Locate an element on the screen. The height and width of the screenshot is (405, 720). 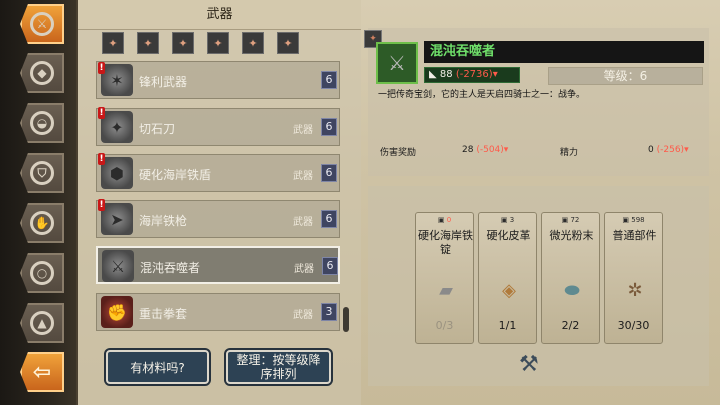
boots-icon: ▲ is located at coordinates (42, 323).